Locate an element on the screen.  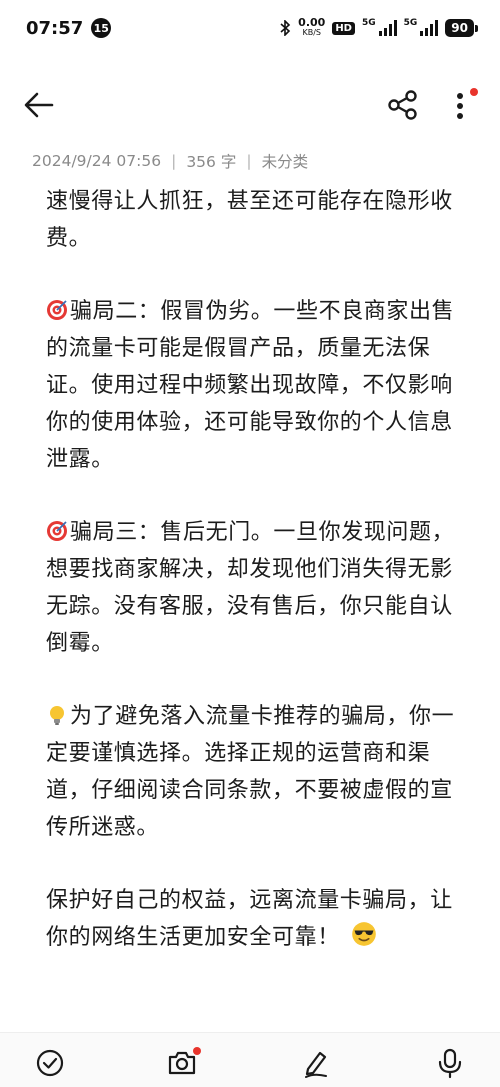
sim1-signal-icon is located at coordinates (387, 28).